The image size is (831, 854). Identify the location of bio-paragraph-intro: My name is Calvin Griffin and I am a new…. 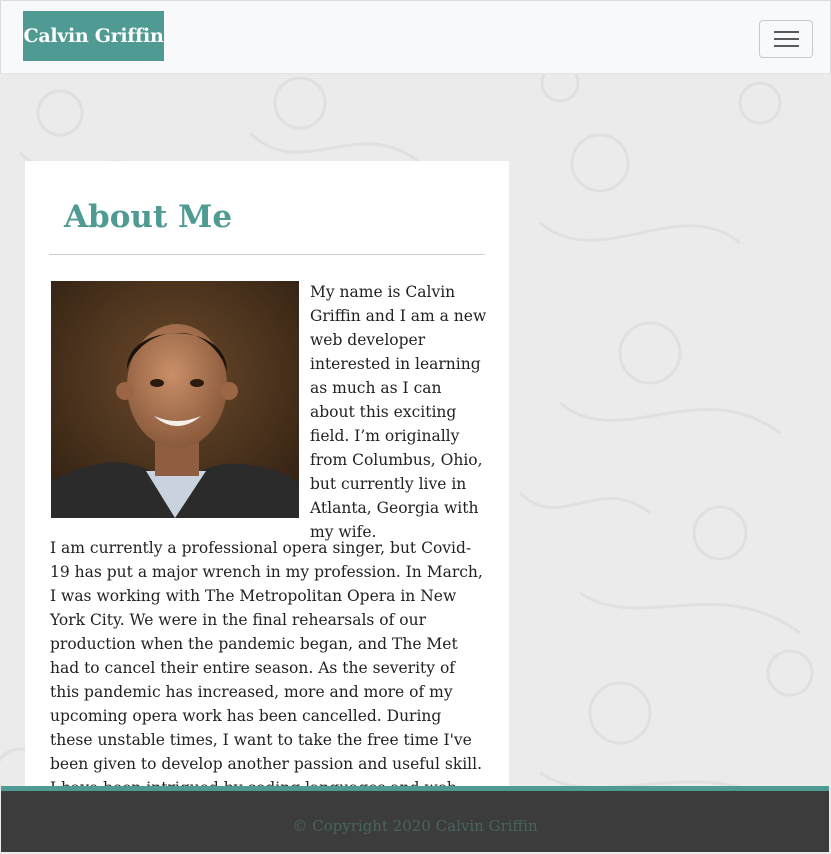
(398, 412).